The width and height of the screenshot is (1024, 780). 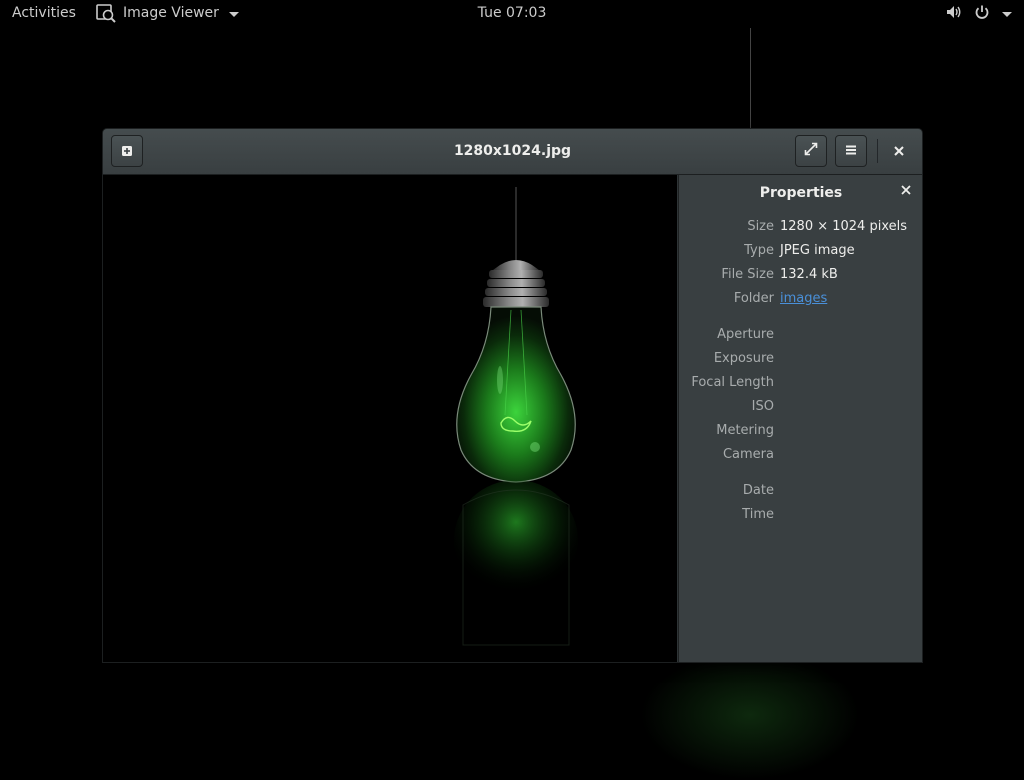 I want to click on image-viewer-icon, so click(x=106, y=13).